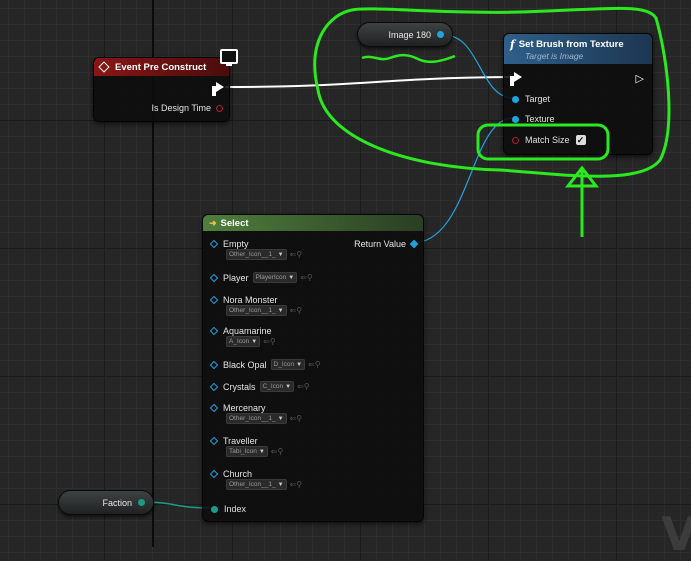  I want to click on option-asset-value: D_Icon, so click(284, 364).